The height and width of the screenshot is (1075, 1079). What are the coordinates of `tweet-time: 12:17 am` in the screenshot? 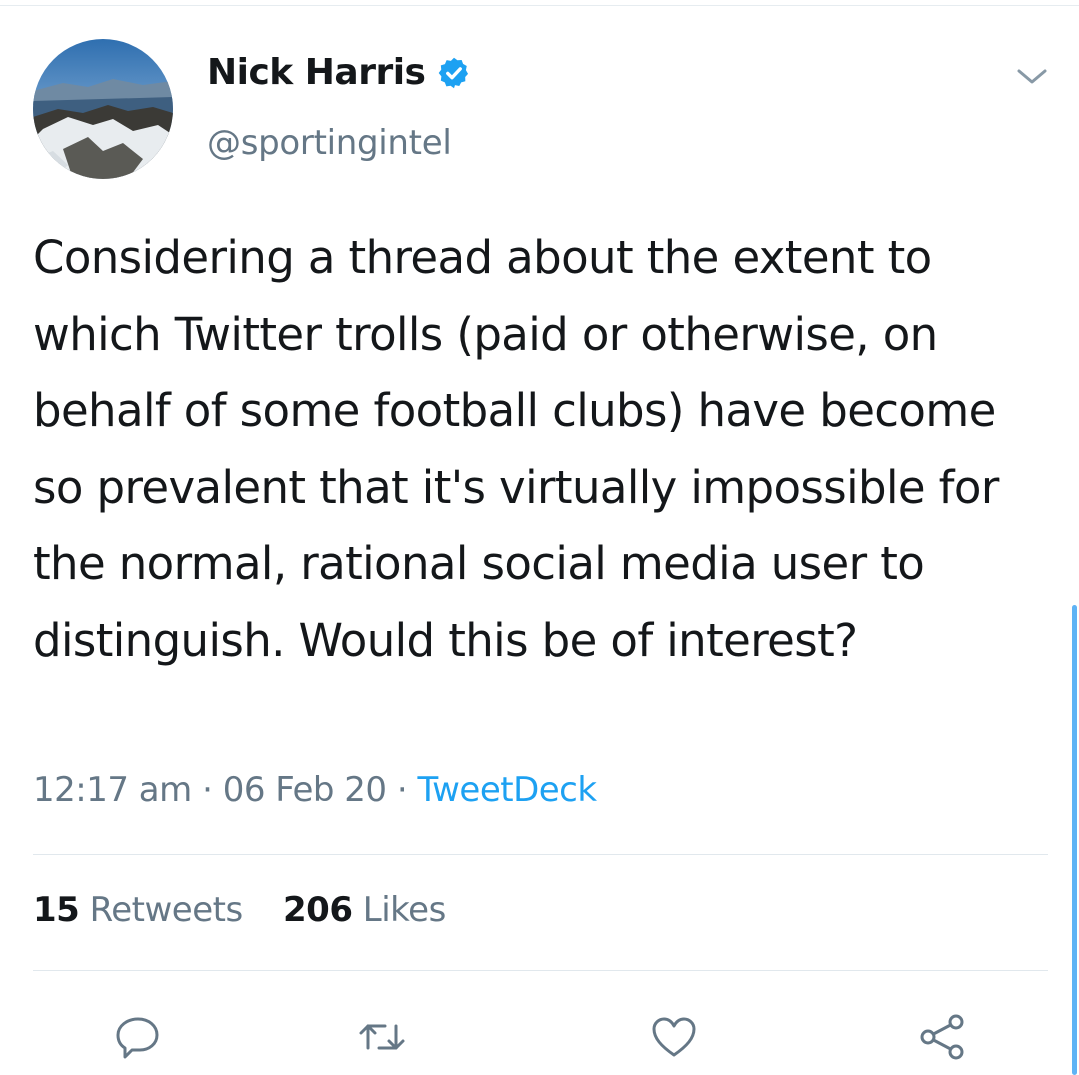 It's located at (112, 790).